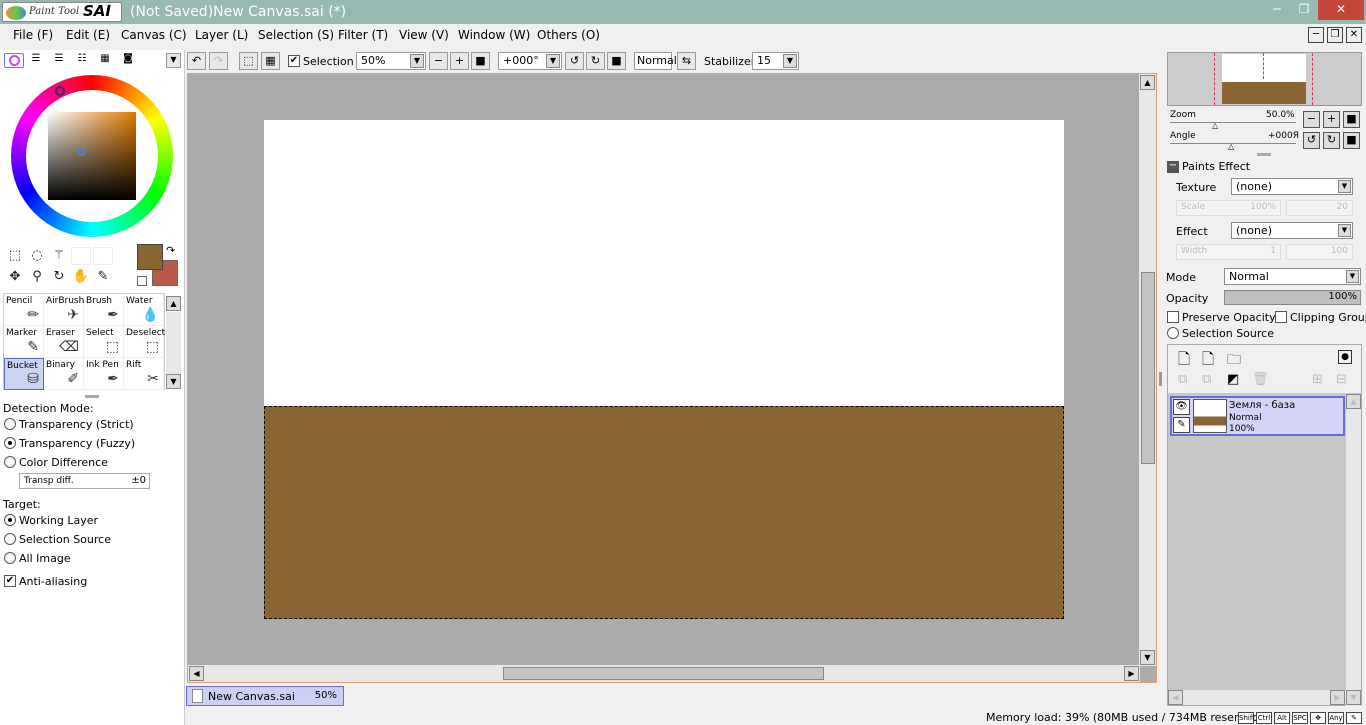  Describe the element at coordinates (150, 257) in the screenshot. I see `primary-color-swatch` at that location.